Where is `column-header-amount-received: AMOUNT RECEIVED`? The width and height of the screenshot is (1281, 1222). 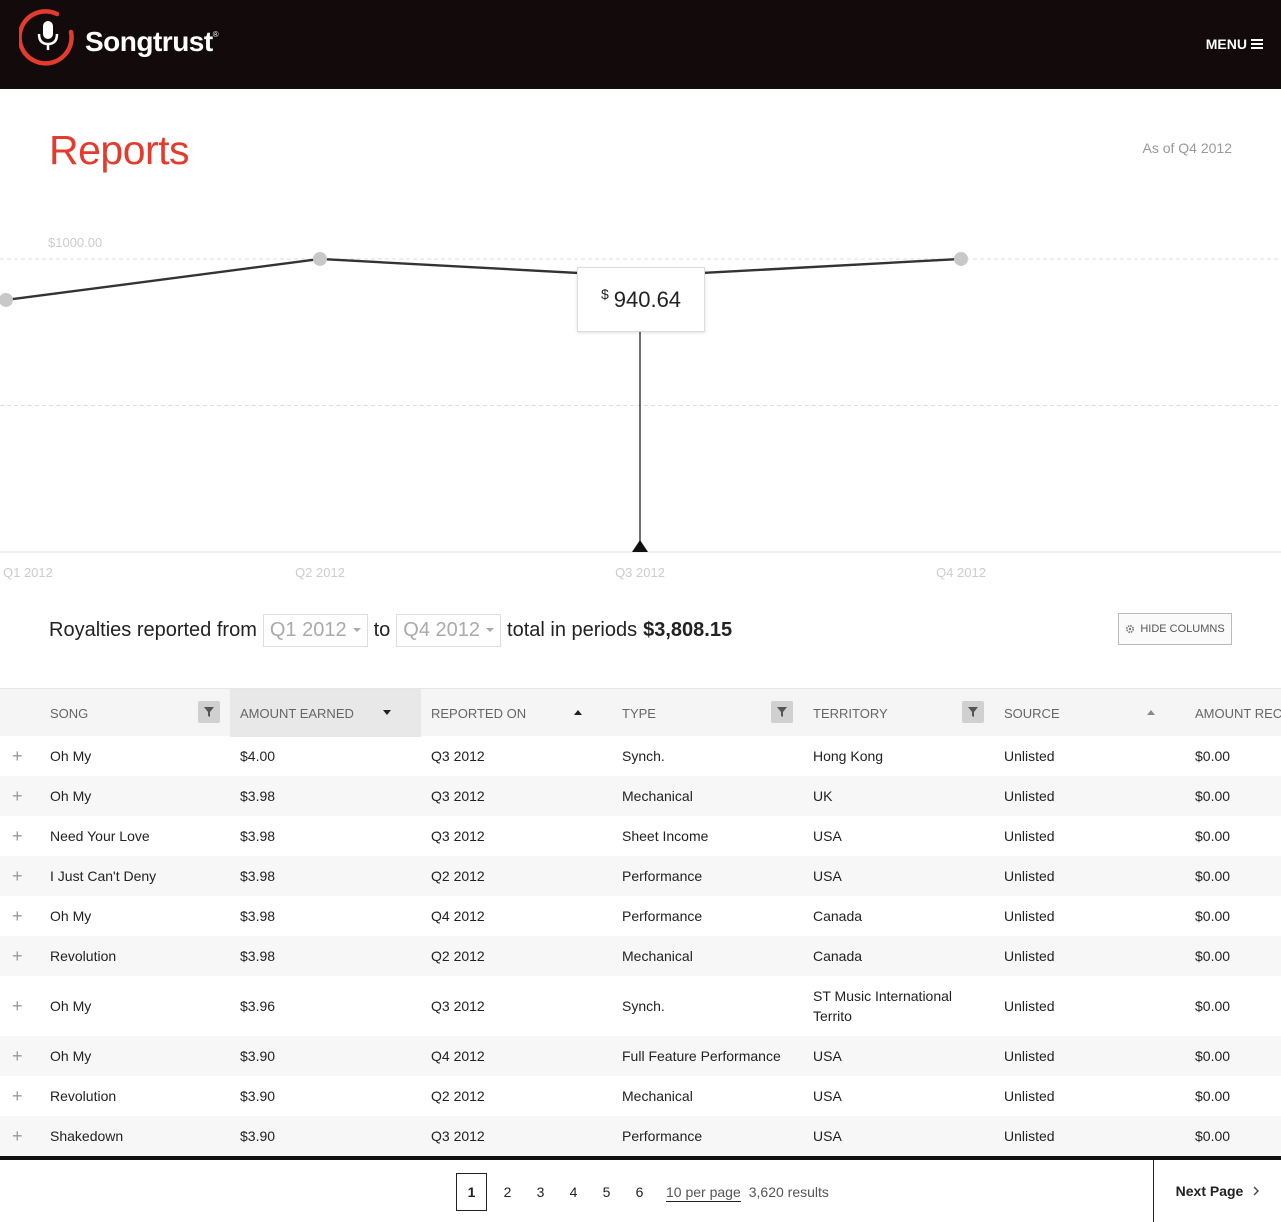 column-header-amount-received: AMOUNT RECEIVED is located at coordinates (1233, 713).